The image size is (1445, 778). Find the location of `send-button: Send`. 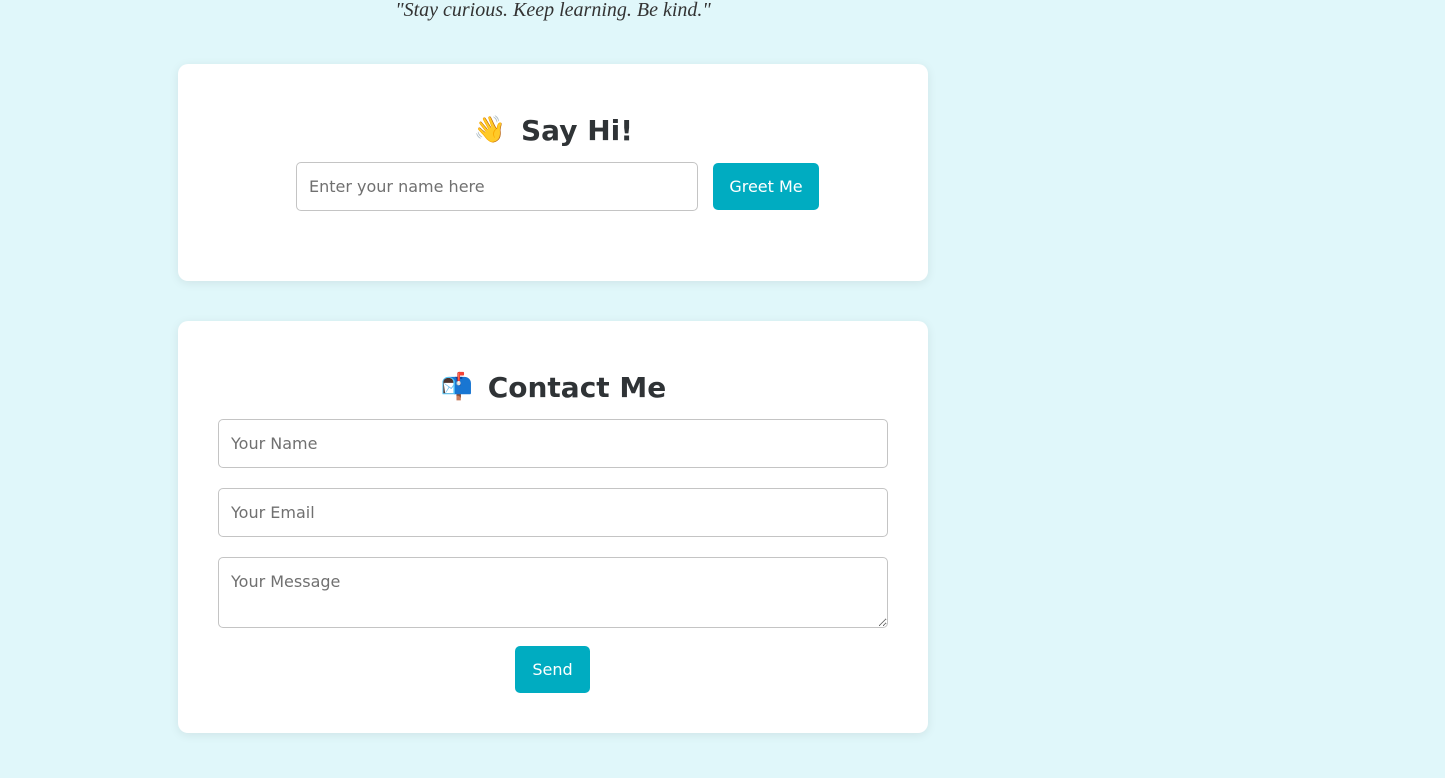

send-button: Send is located at coordinates (552, 669).